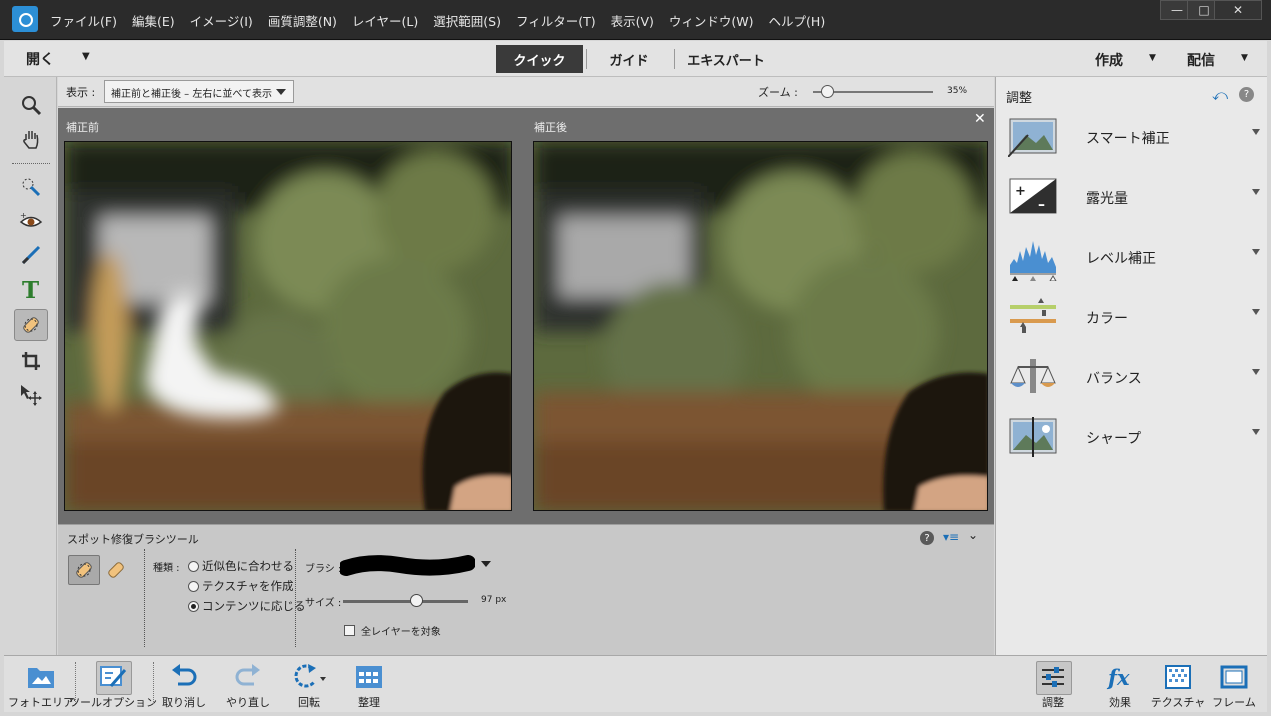 The image size is (1271, 716). I want to click on textures-label: テクスチャ, so click(1178, 702).